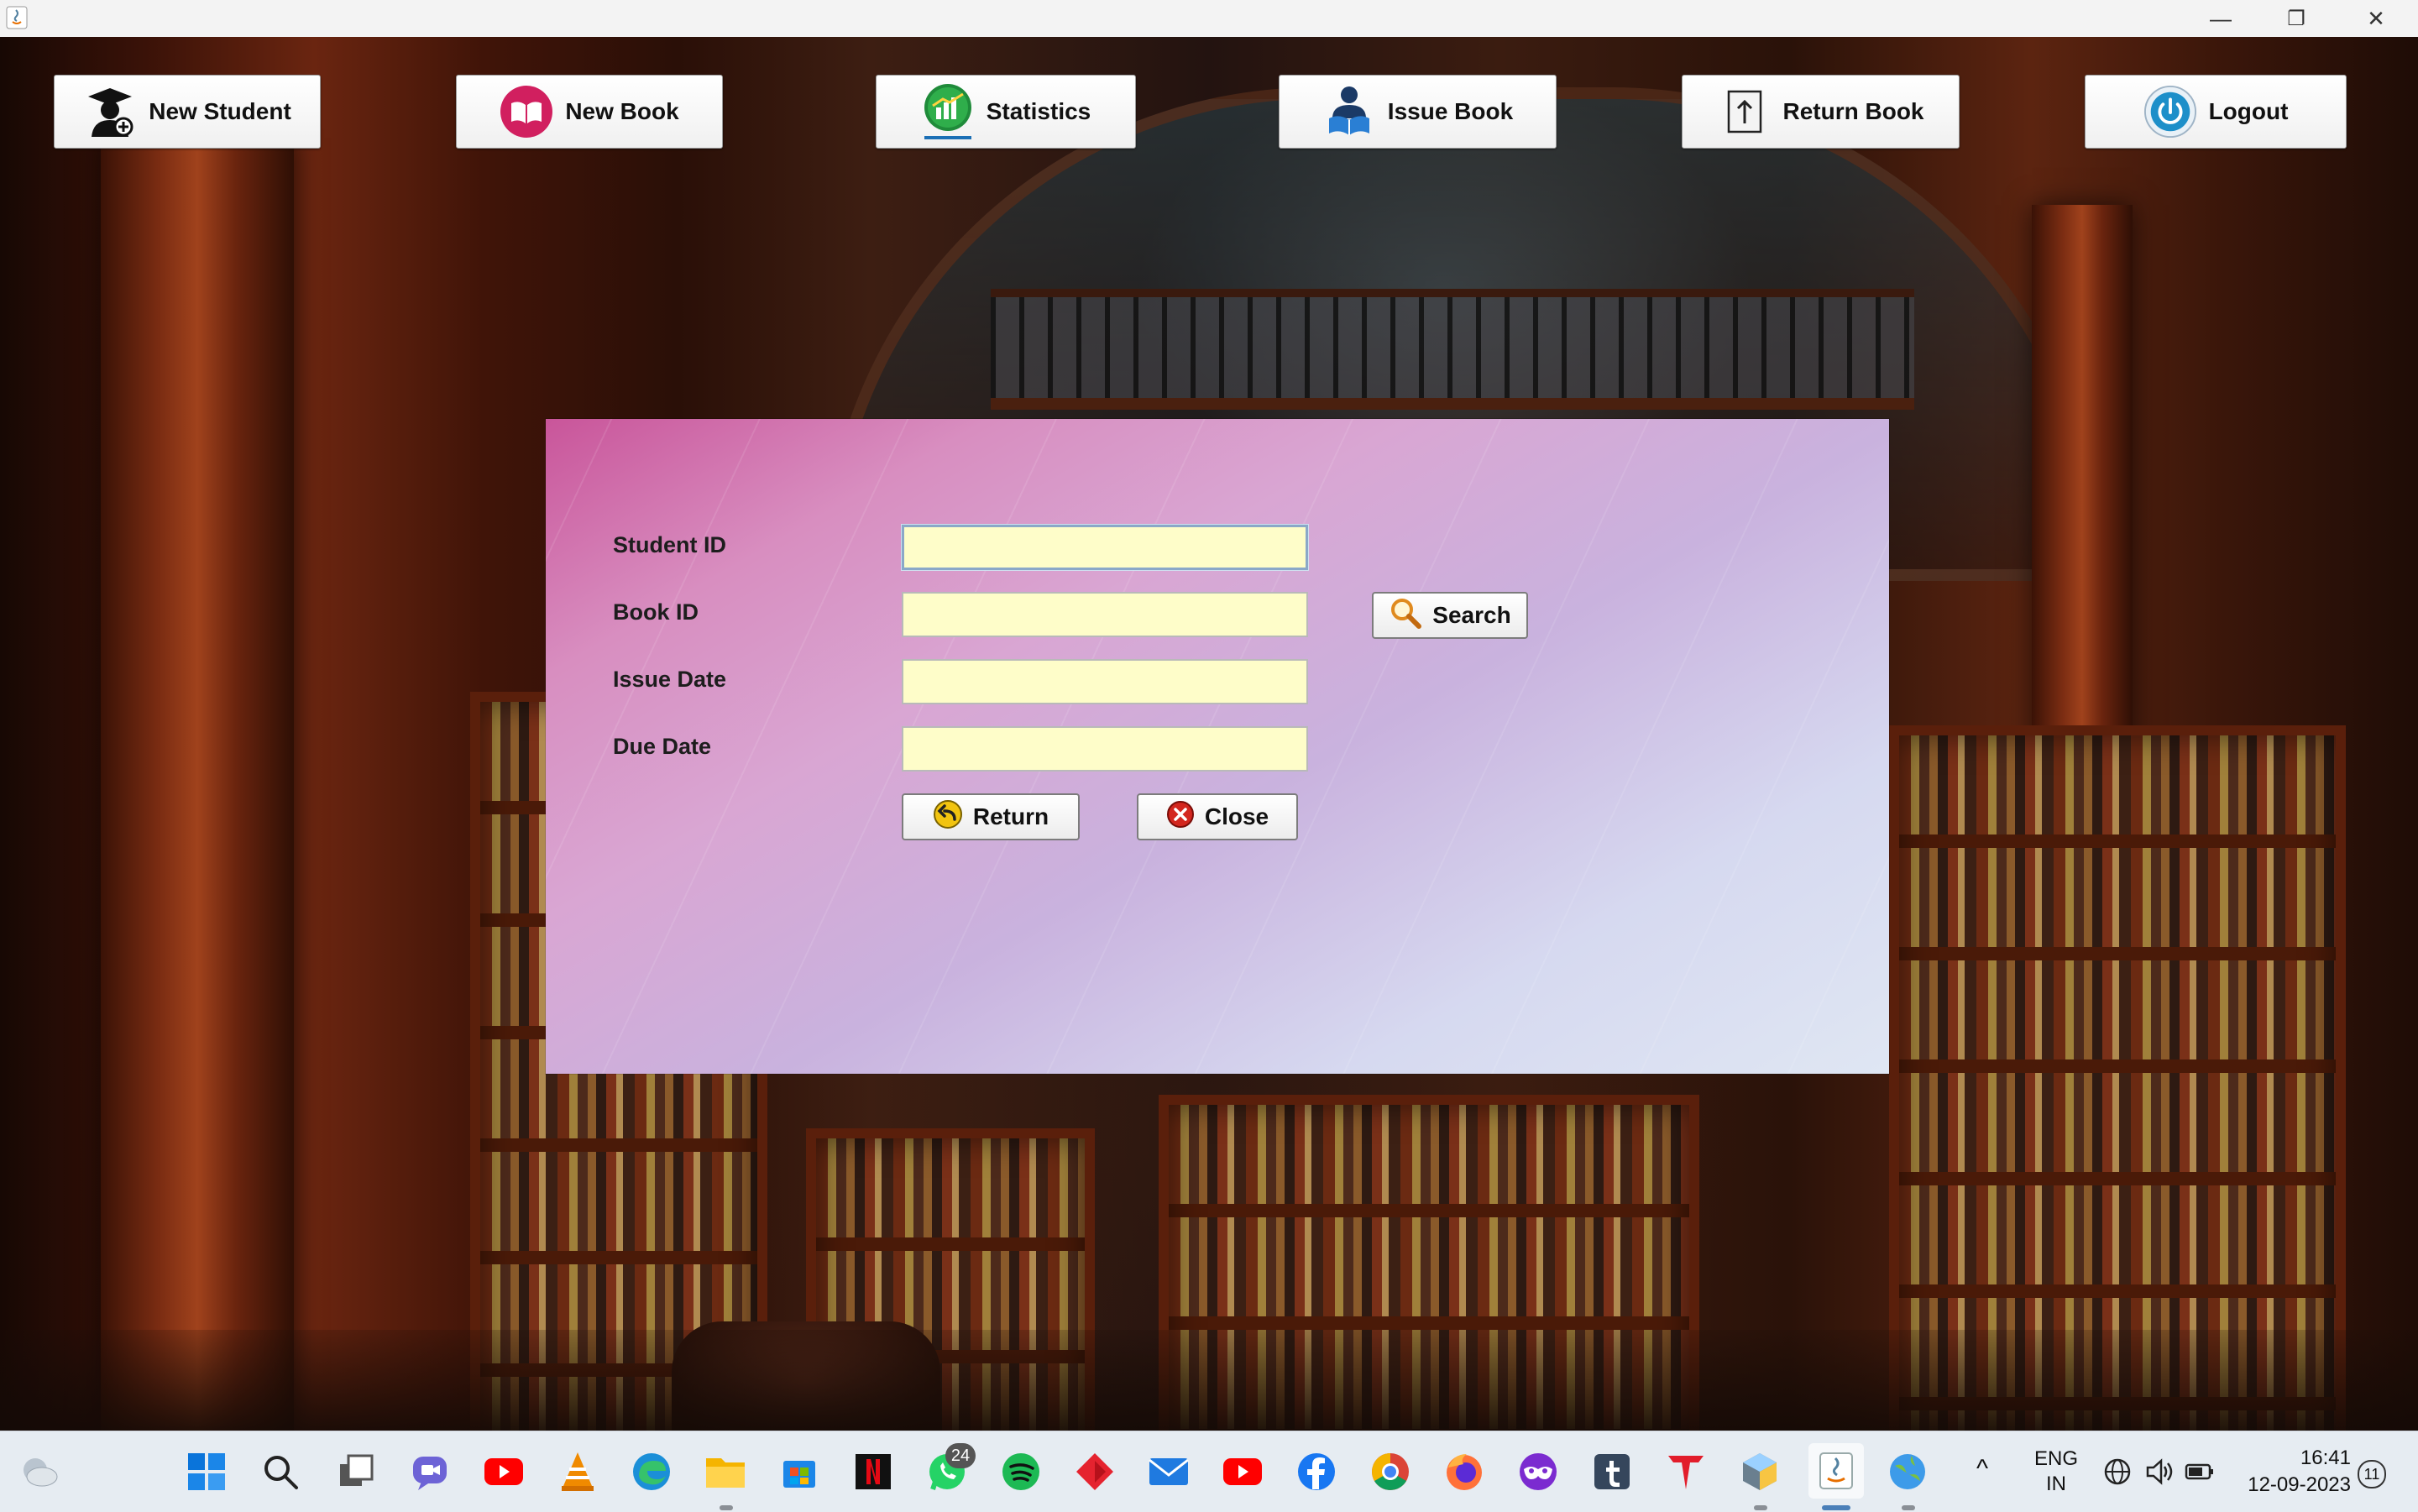  Describe the element at coordinates (1180, 817) in the screenshot. I see `close-icon` at that location.